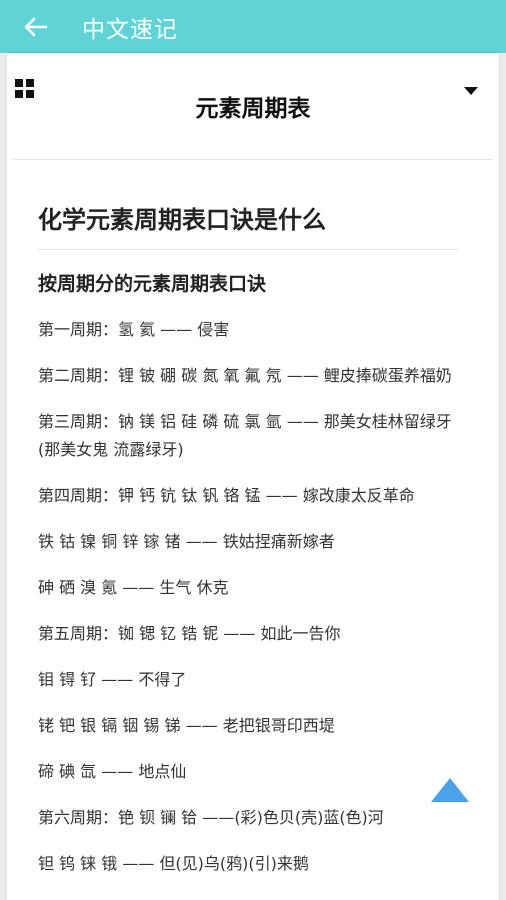 This screenshot has width=506, height=900. Describe the element at coordinates (211, 817) in the screenshot. I see `text-line: 第六周期：铯 钡 镧 铪 ——(彩)色贝(壳)蓝(色)河` at that location.